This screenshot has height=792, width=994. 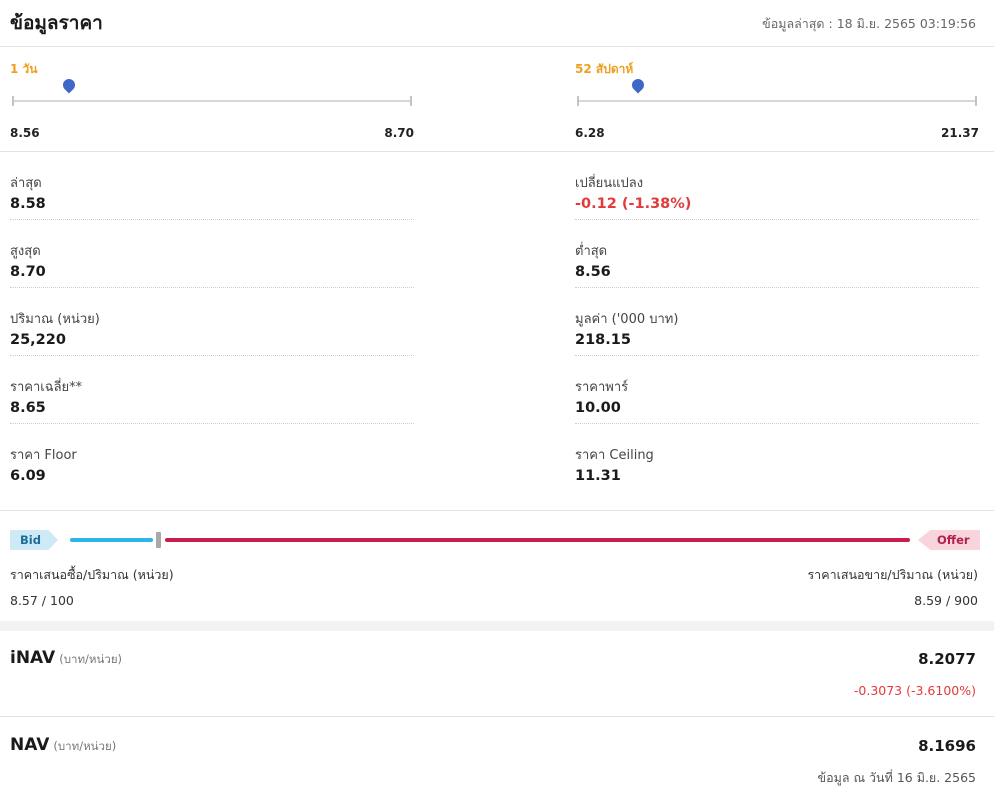 What do you see at coordinates (28, 408) in the screenshot?
I see `stat-value: 8.65` at bounding box center [28, 408].